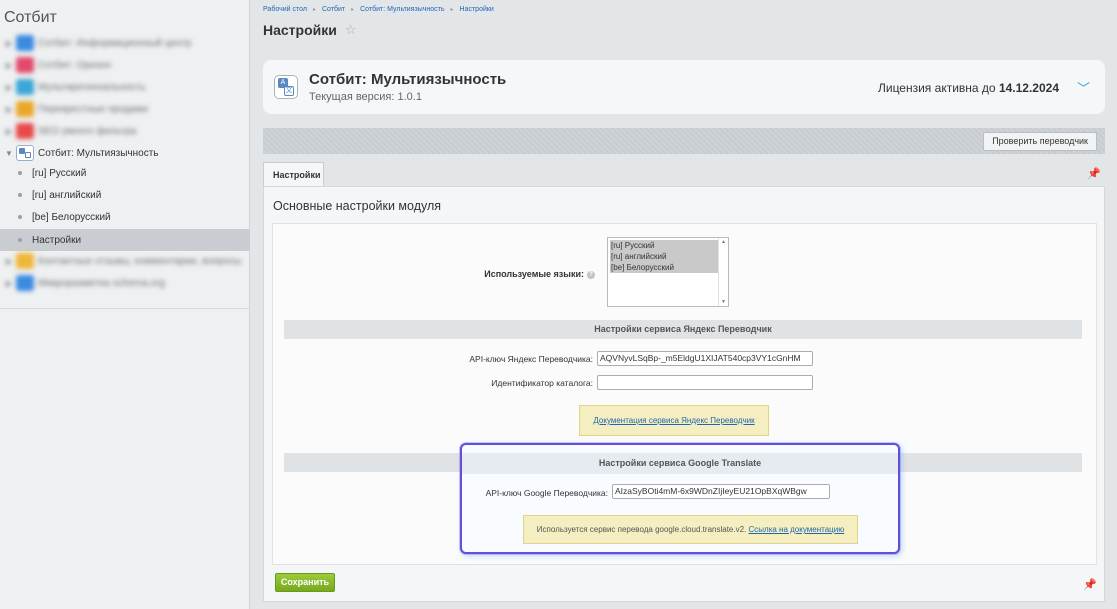 Image resolution: width=1117 pixels, height=609 pixels. Describe the element at coordinates (968, 88) in the screenshot. I see `license-info: Лицензия активна до 14.12.2024` at that location.